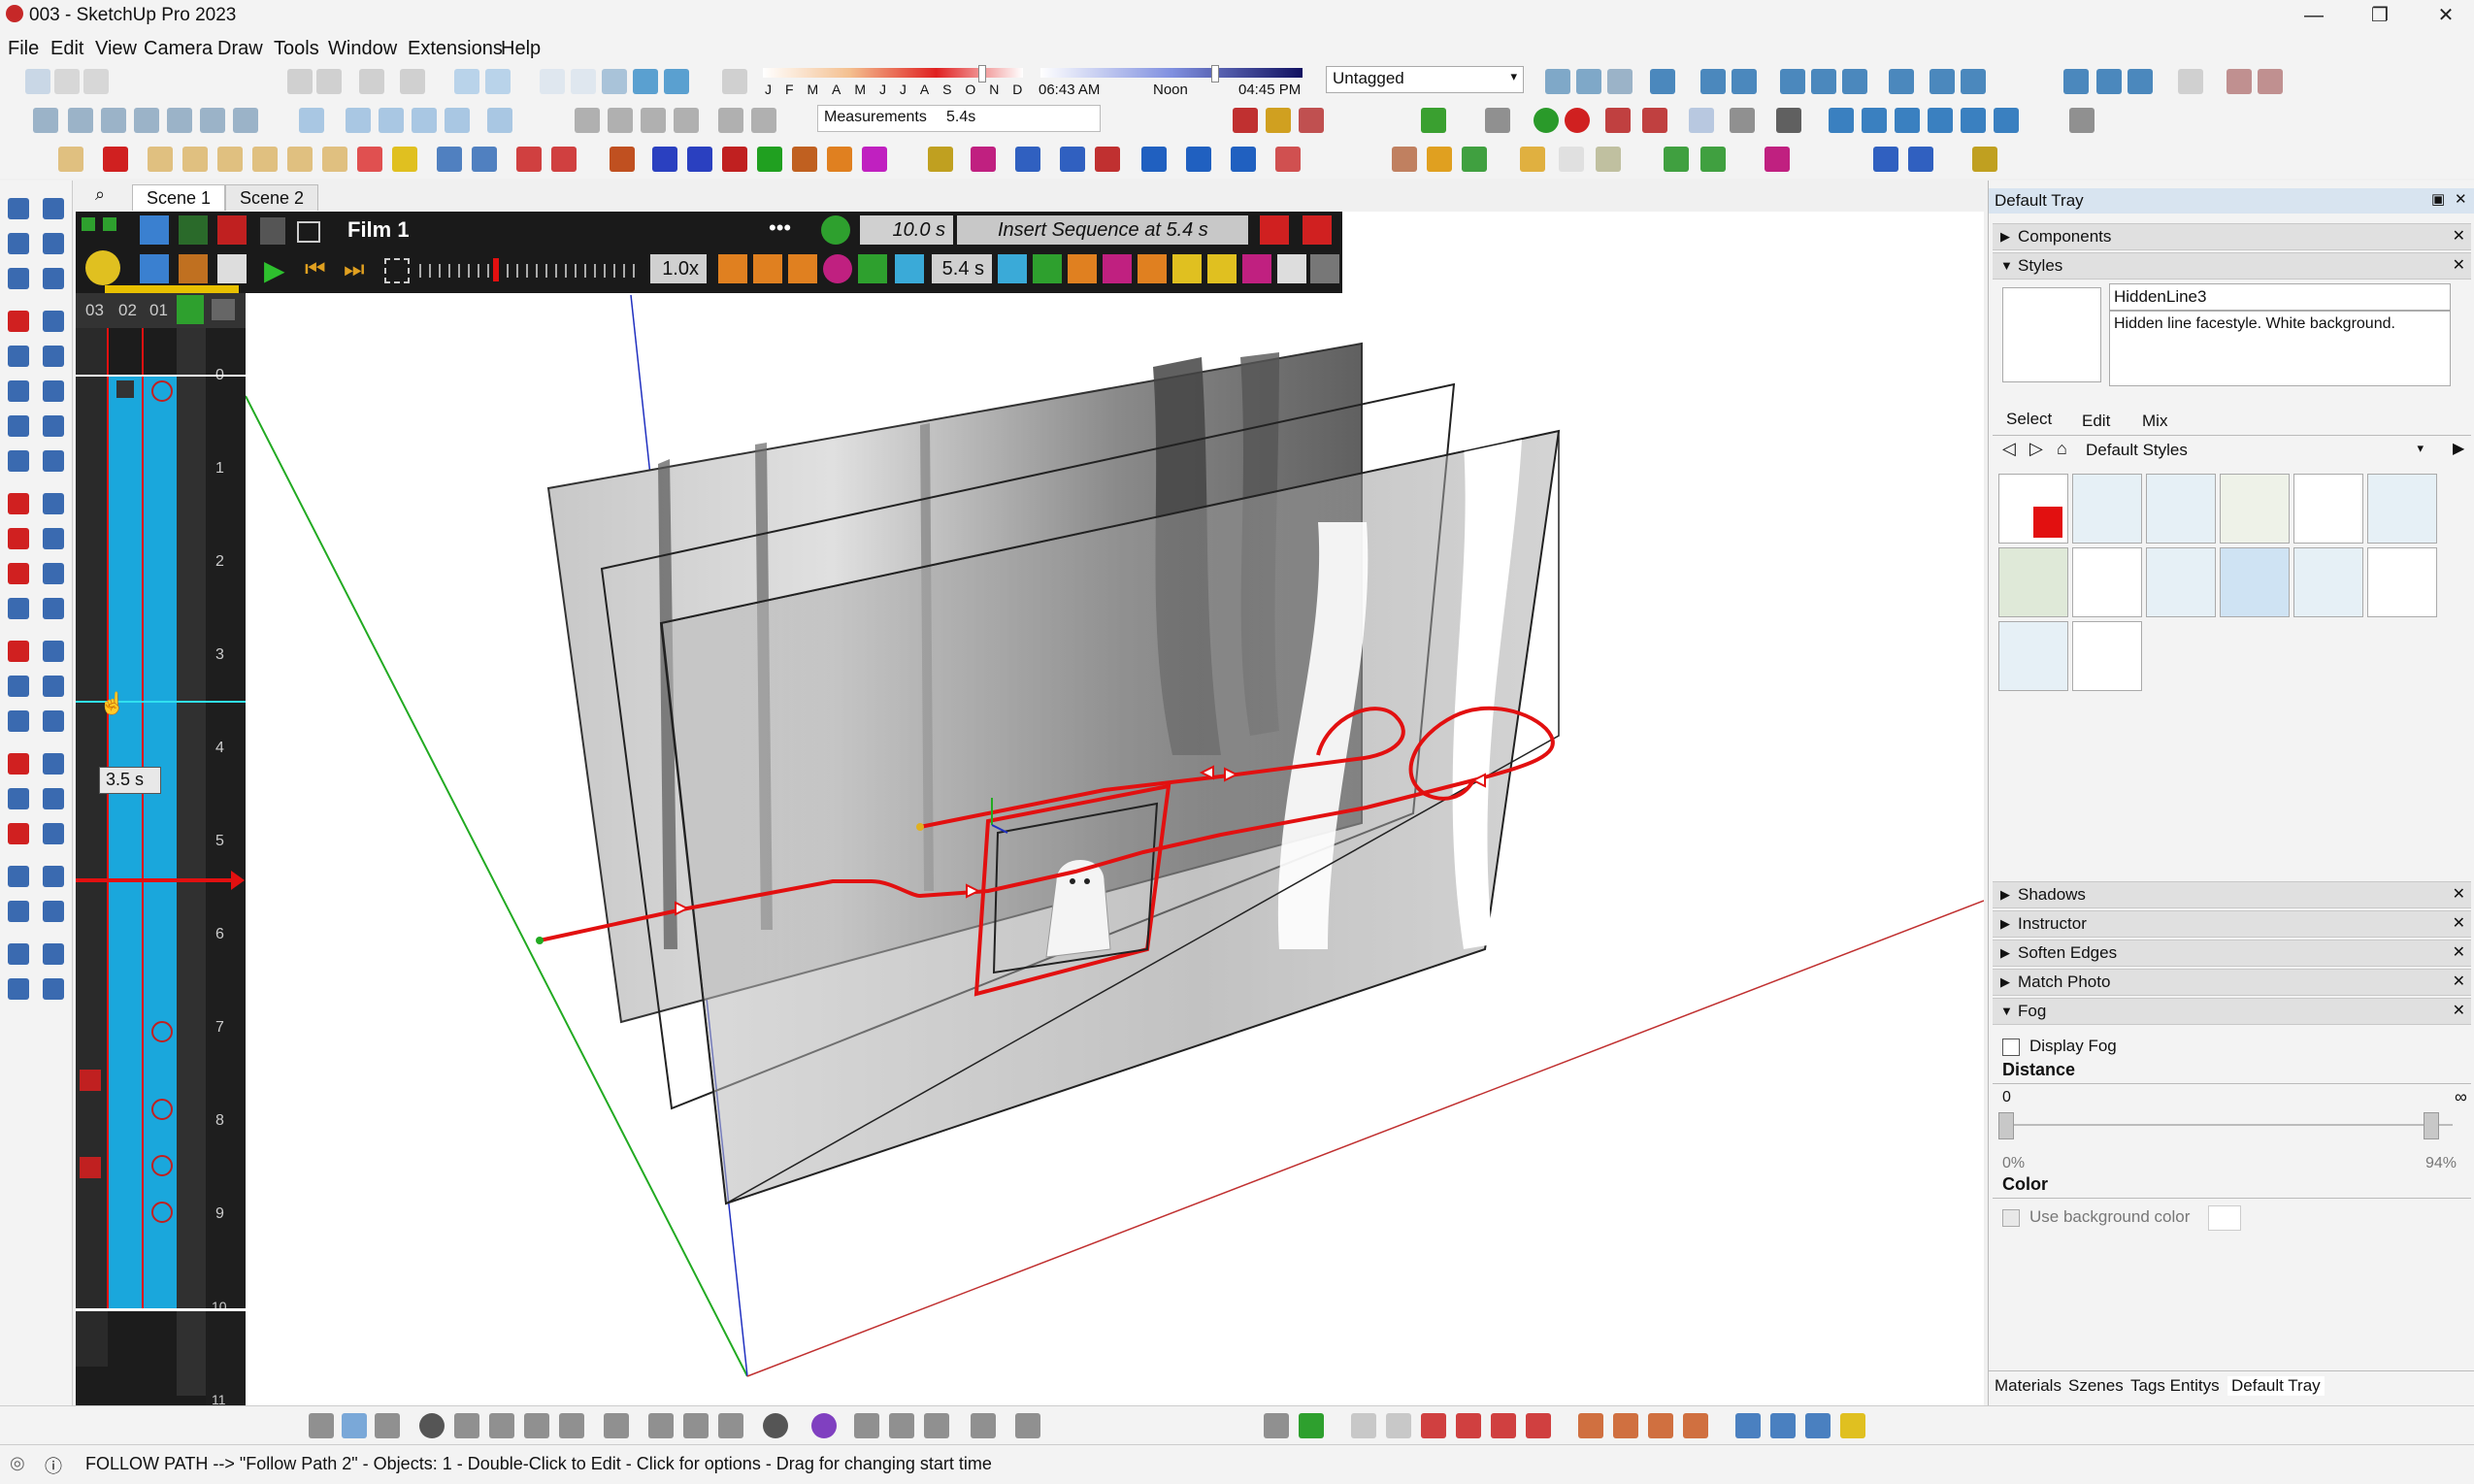 This screenshot has height=1484, width=2474. What do you see at coordinates (645, 81) in the screenshot?
I see `shaded-textures-icon` at bounding box center [645, 81].